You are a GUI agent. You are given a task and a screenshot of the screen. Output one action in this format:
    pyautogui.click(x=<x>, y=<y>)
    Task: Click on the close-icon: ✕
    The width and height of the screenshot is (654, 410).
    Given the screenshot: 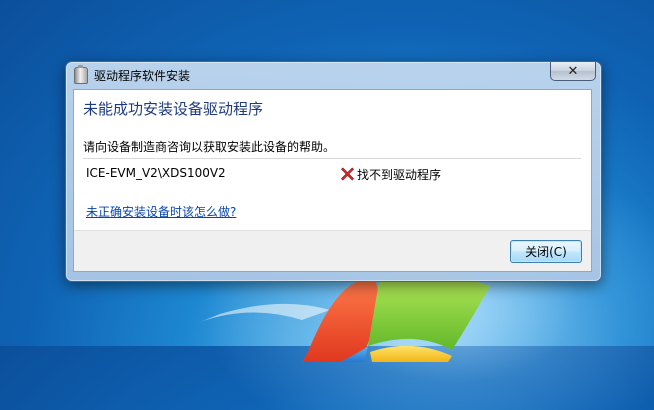 What is the action you would take?
    pyautogui.click(x=573, y=71)
    